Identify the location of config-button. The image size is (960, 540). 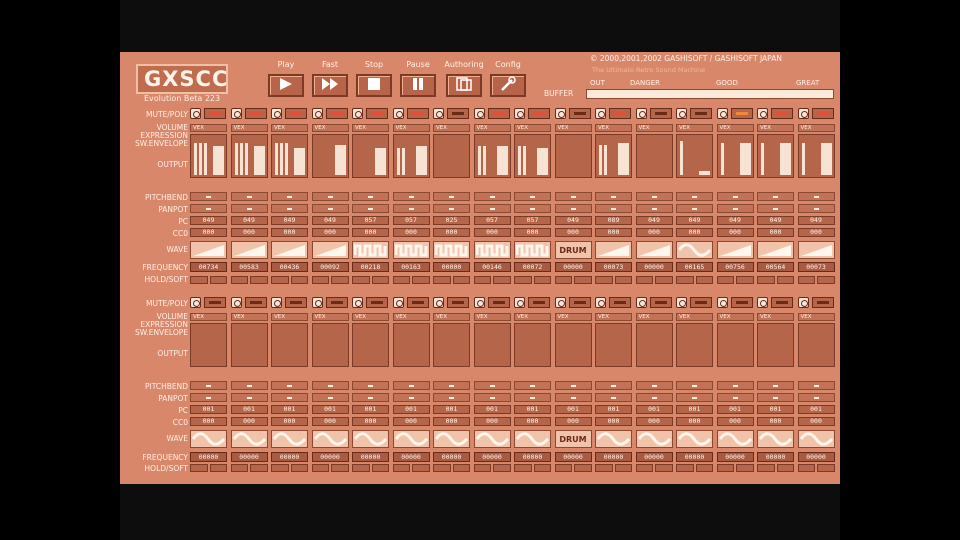
(508, 85).